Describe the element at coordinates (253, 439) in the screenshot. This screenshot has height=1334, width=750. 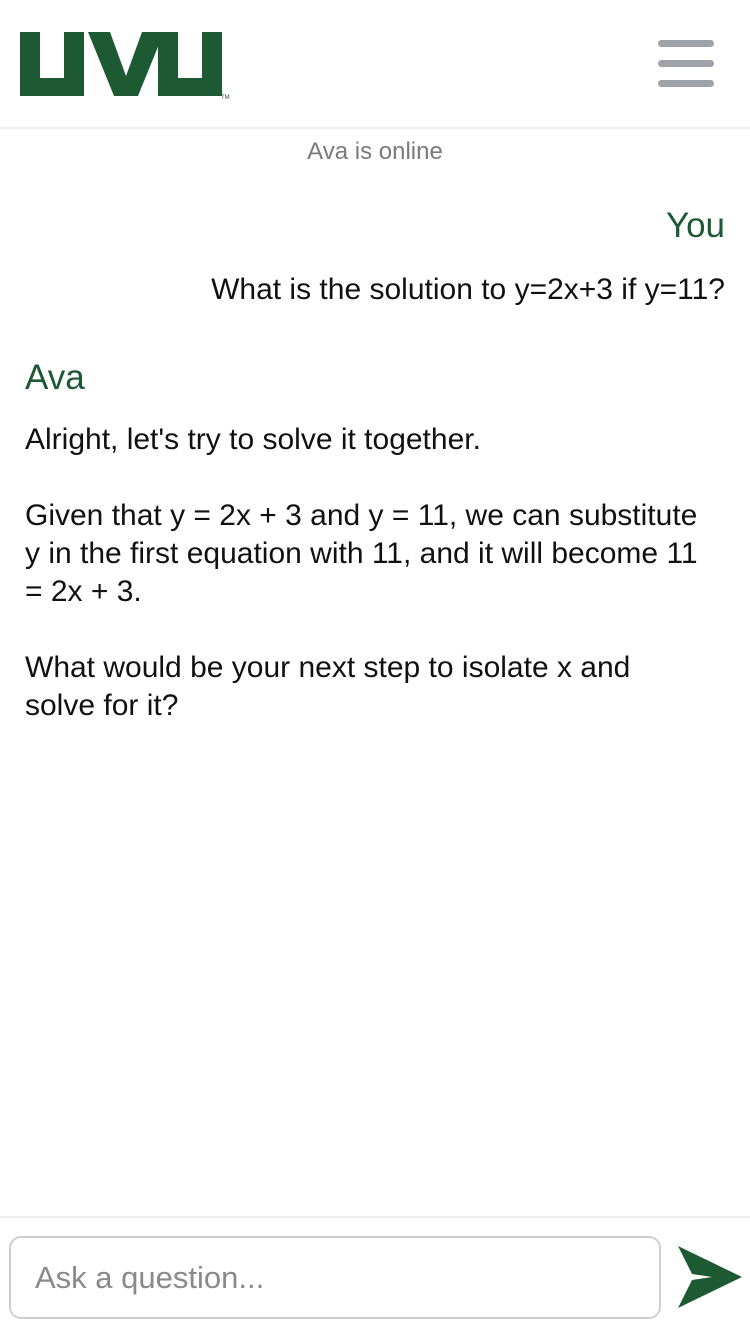
I see `assistant-paragraph: Alright, let's try to solve it together.` at that location.